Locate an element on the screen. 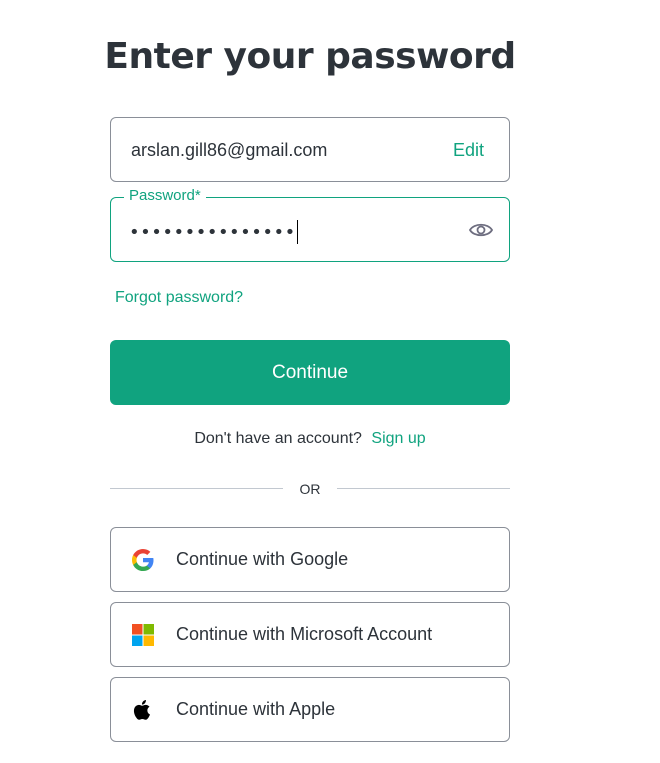  divider-line-right is located at coordinates (423, 488).